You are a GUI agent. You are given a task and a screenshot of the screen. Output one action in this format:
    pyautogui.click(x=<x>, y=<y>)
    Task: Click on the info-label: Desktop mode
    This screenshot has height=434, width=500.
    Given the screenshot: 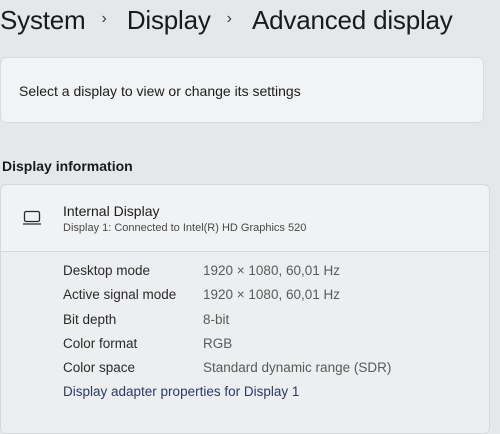 What is the action you would take?
    pyautogui.click(x=107, y=270)
    